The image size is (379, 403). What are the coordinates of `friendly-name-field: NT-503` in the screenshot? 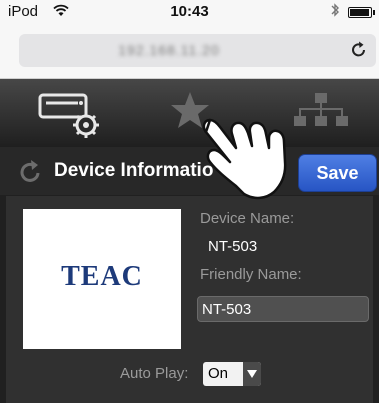 It's located at (283, 309).